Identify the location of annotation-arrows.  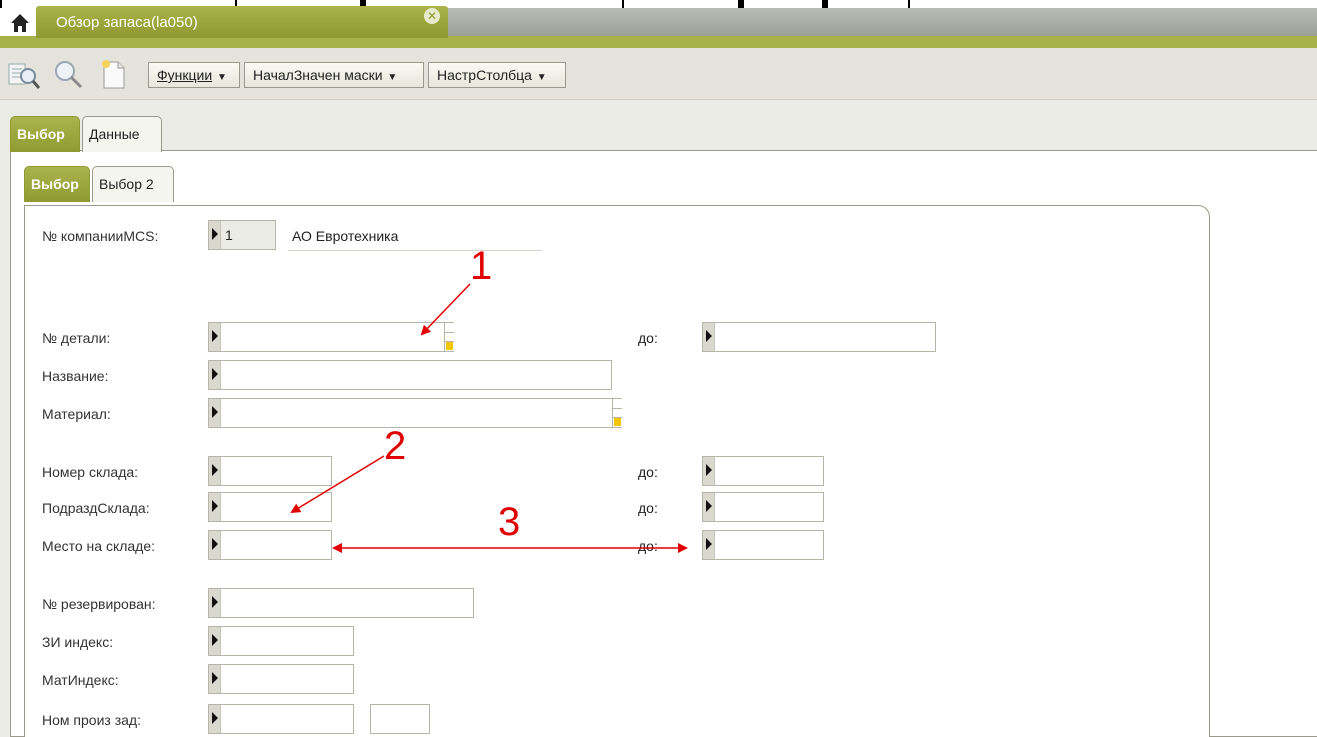
(489, 418).